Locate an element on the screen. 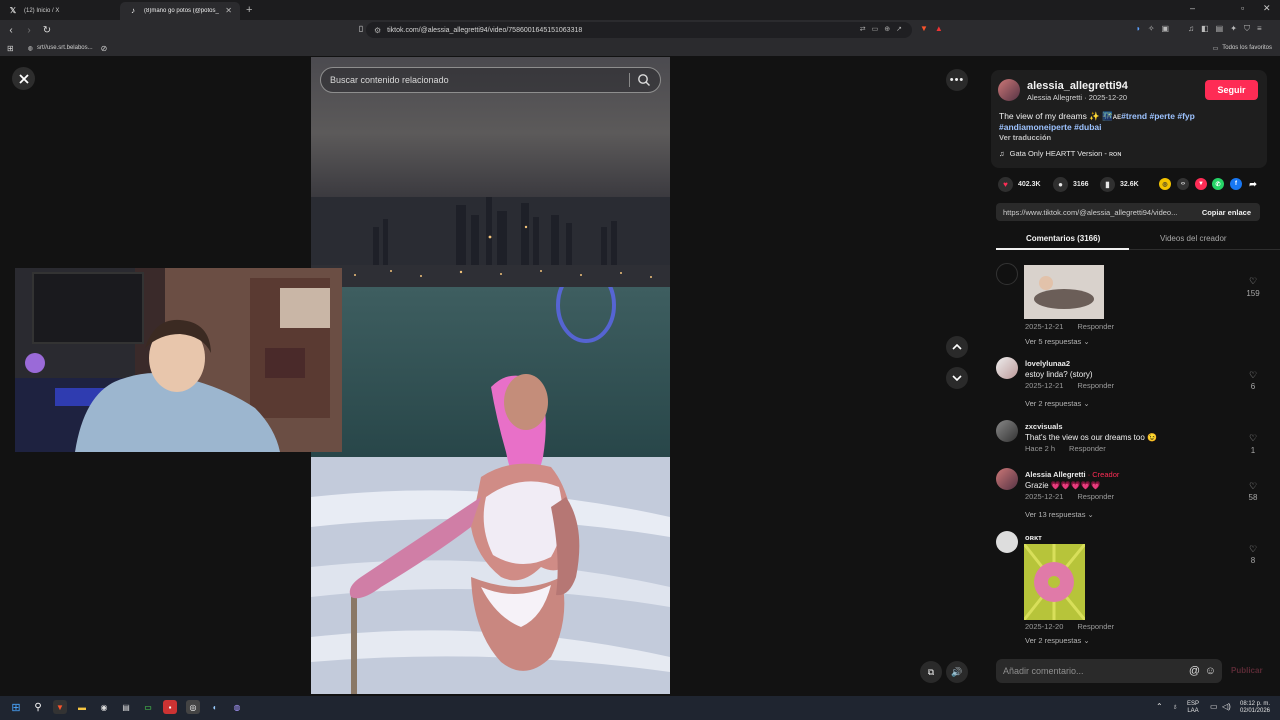  blocked-icon: ⊘ is located at coordinates (104, 48).